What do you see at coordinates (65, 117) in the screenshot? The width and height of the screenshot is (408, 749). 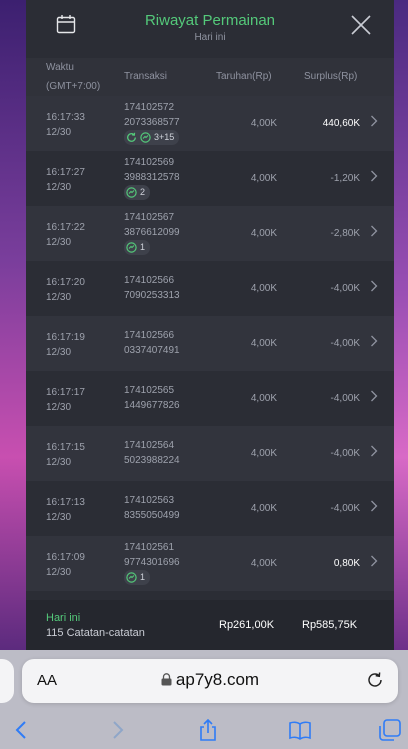 I see `row-time-value: 16:17:33` at bounding box center [65, 117].